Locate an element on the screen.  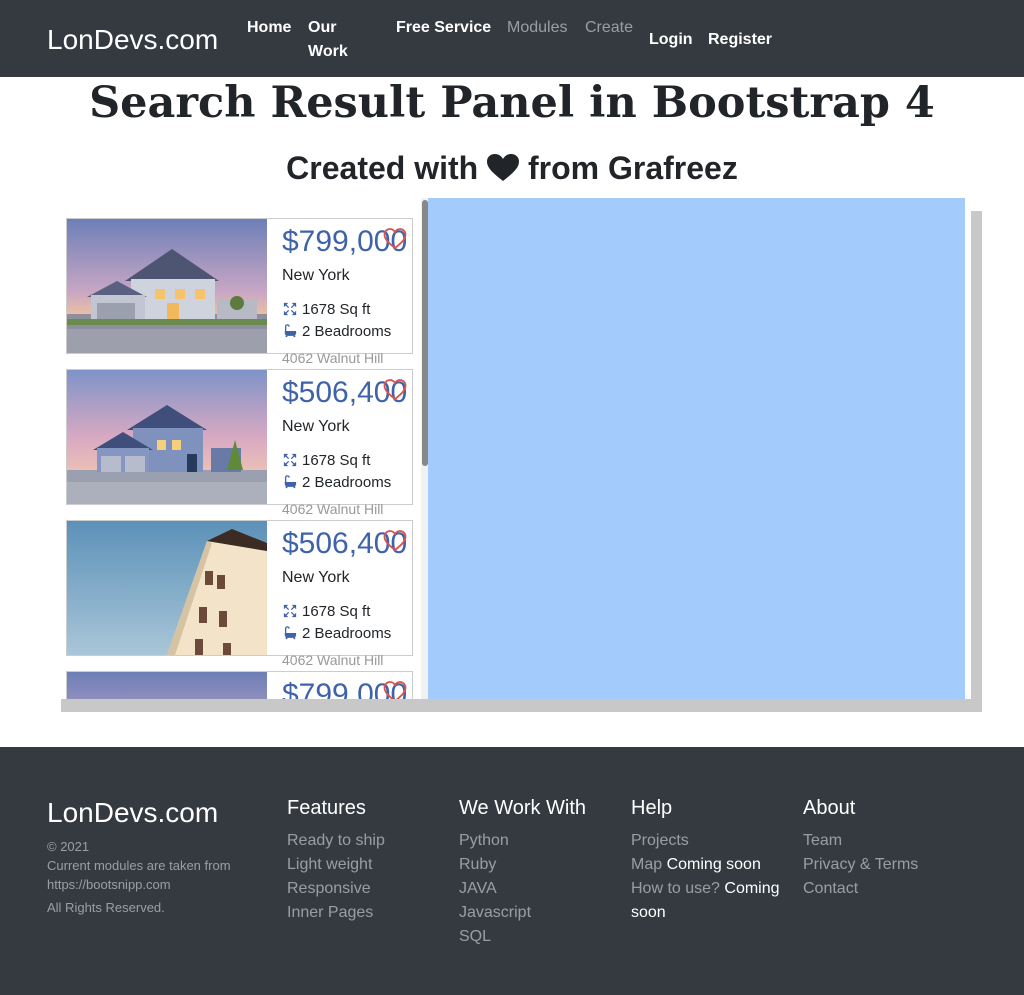
footer-link-map: Map Coming soon is located at coordinates (716, 865).